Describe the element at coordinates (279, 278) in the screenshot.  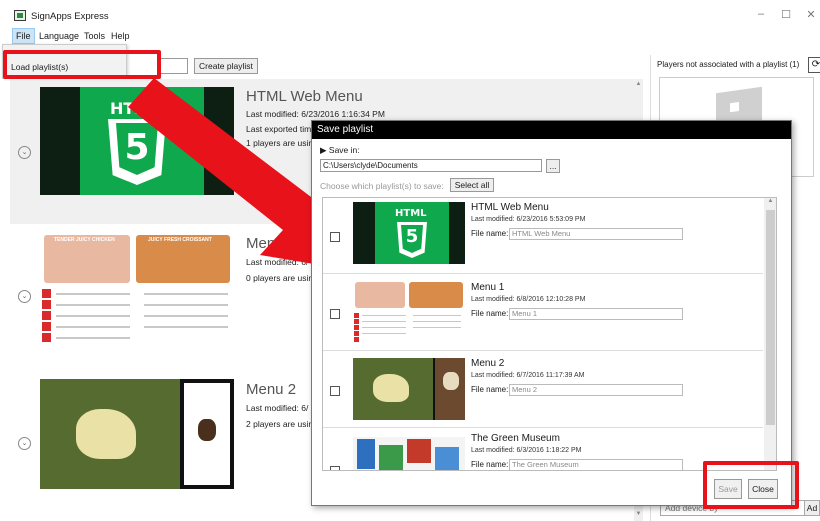
I see `playlist-players-count: 0 players are usin` at that location.